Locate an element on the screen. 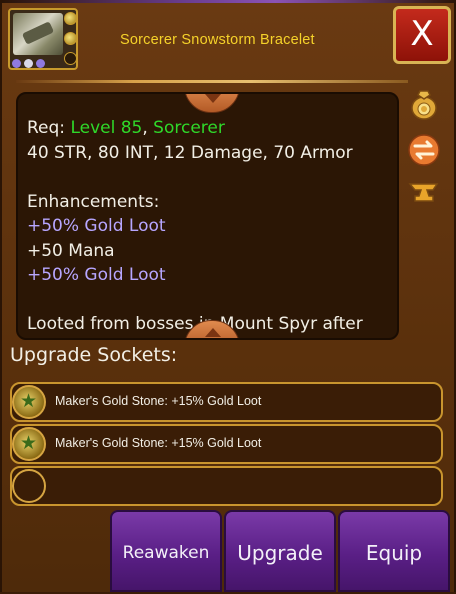 Image resolution: width=456 pixels, height=594 pixels. upgrade-sockets-title: Upgrade Sockets: is located at coordinates (94, 355).